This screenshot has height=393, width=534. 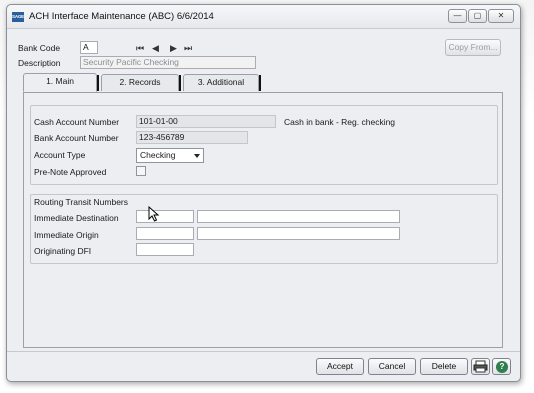 I want to click on app-logo-icon: SAGE, so click(x=18, y=17).